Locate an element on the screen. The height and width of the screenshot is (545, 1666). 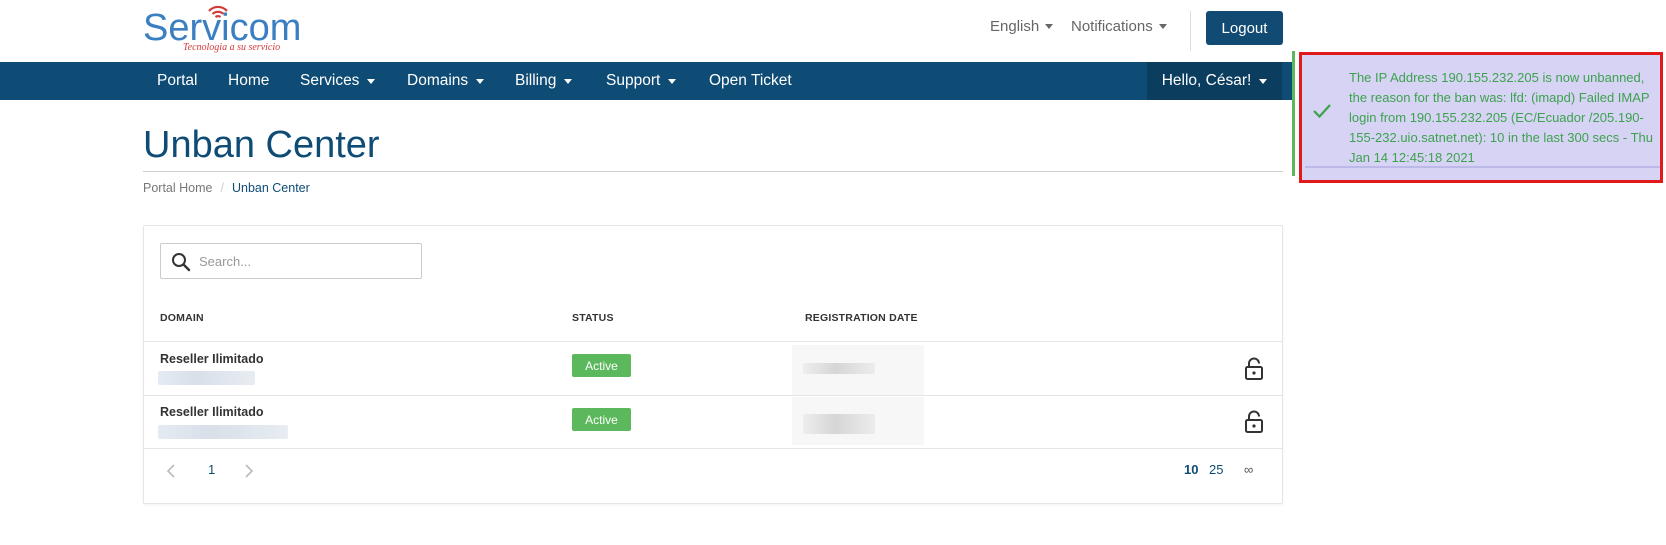
nav-item-domains: Domains is located at coordinates (446, 81).